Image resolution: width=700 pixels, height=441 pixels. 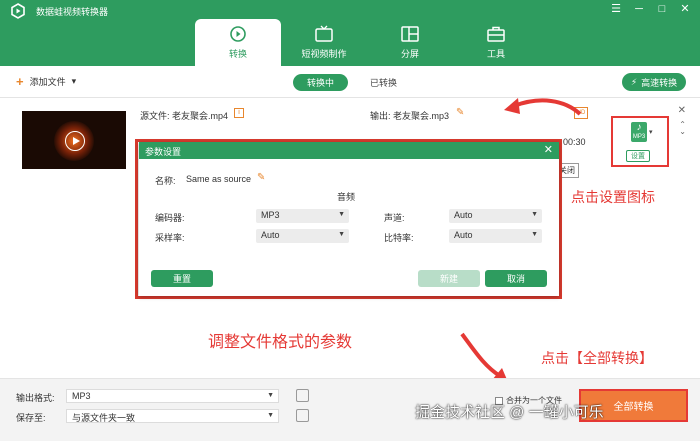 What do you see at coordinates (170, 218) in the screenshot?
I see `encoder-label: 编码器:` at bounding box center [170, 218].